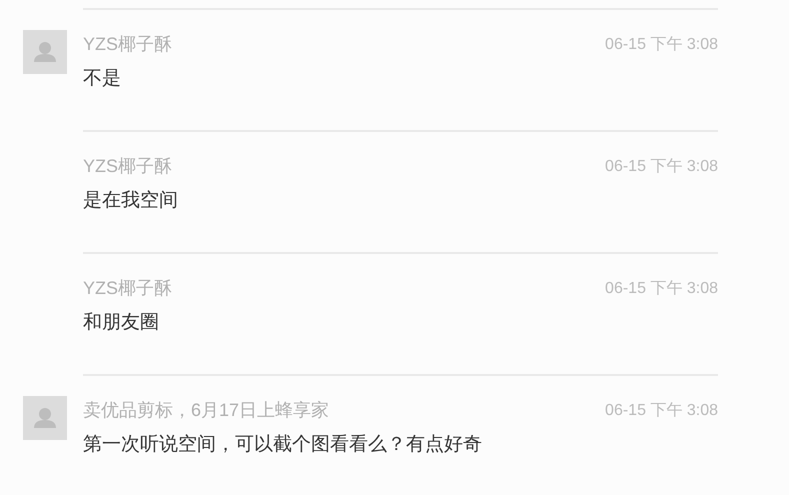 Image resolution: width=789 pixels, height=495 pixels. Describe the element at coordinates (102, 79) in the screenshot. I see `message-text: 不是` at that location.